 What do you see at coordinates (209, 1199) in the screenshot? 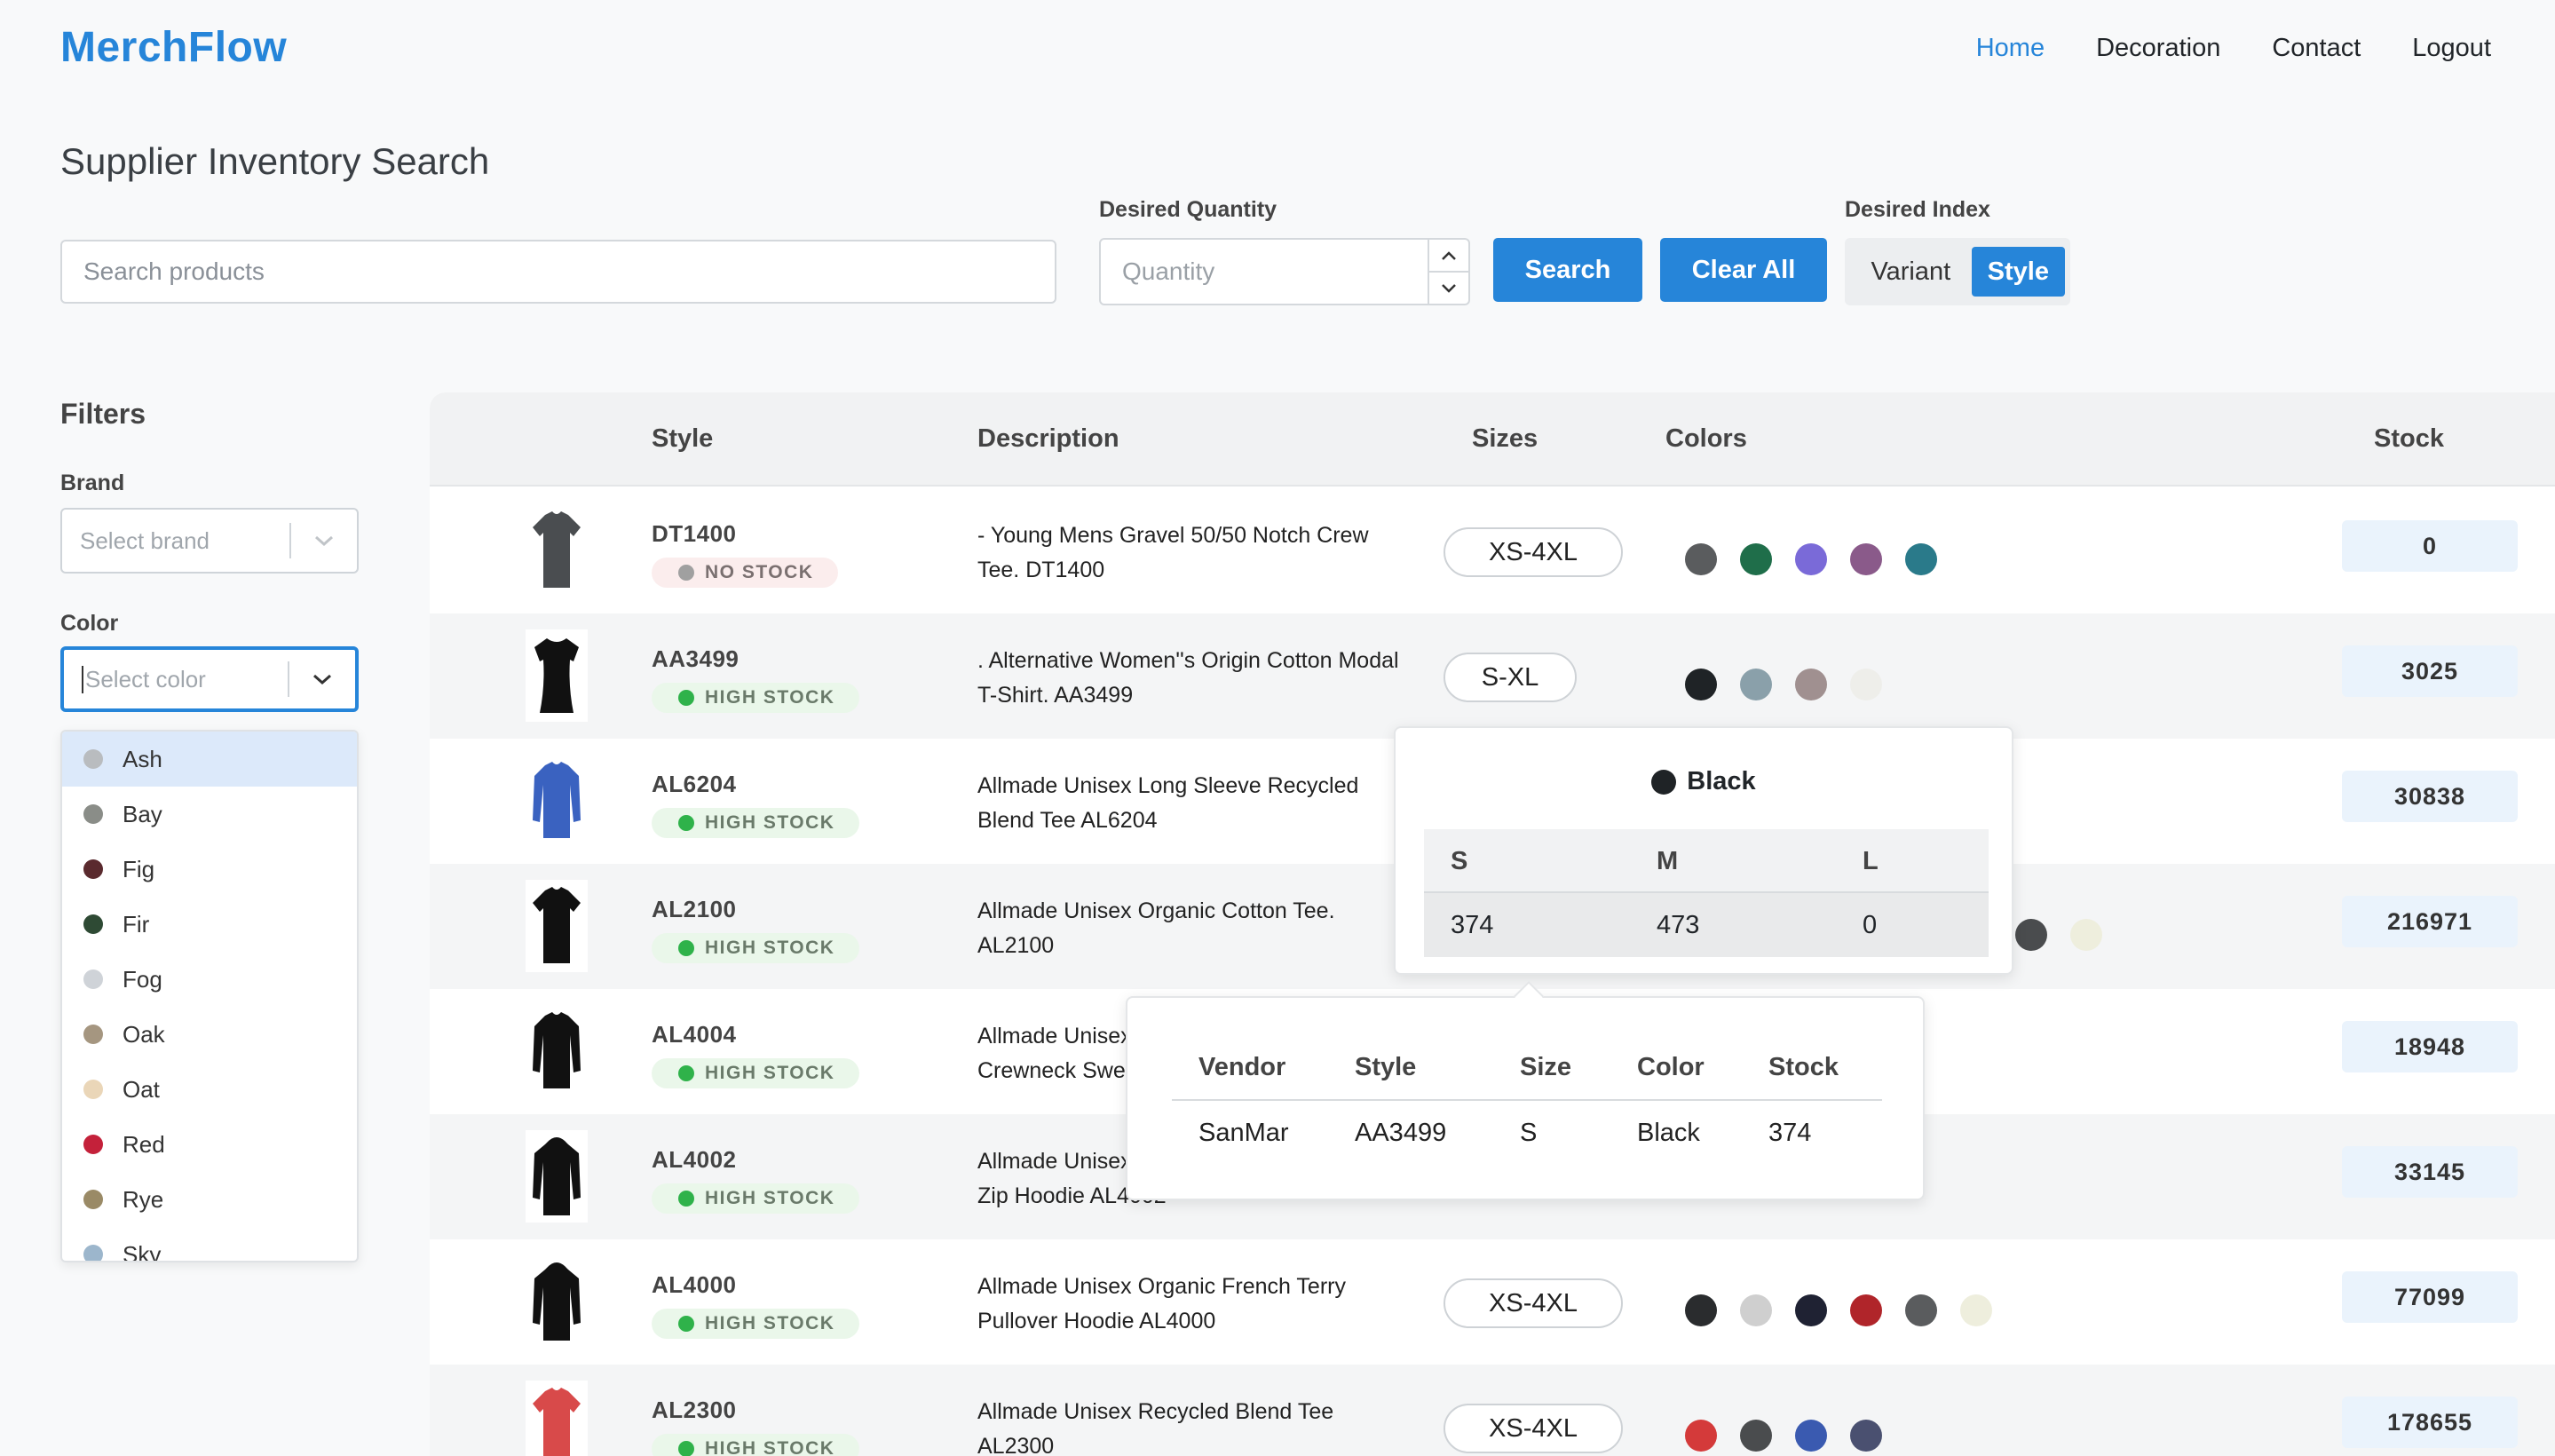
I see `color-option-rye: Rye` at bounding box center [209, 1199].